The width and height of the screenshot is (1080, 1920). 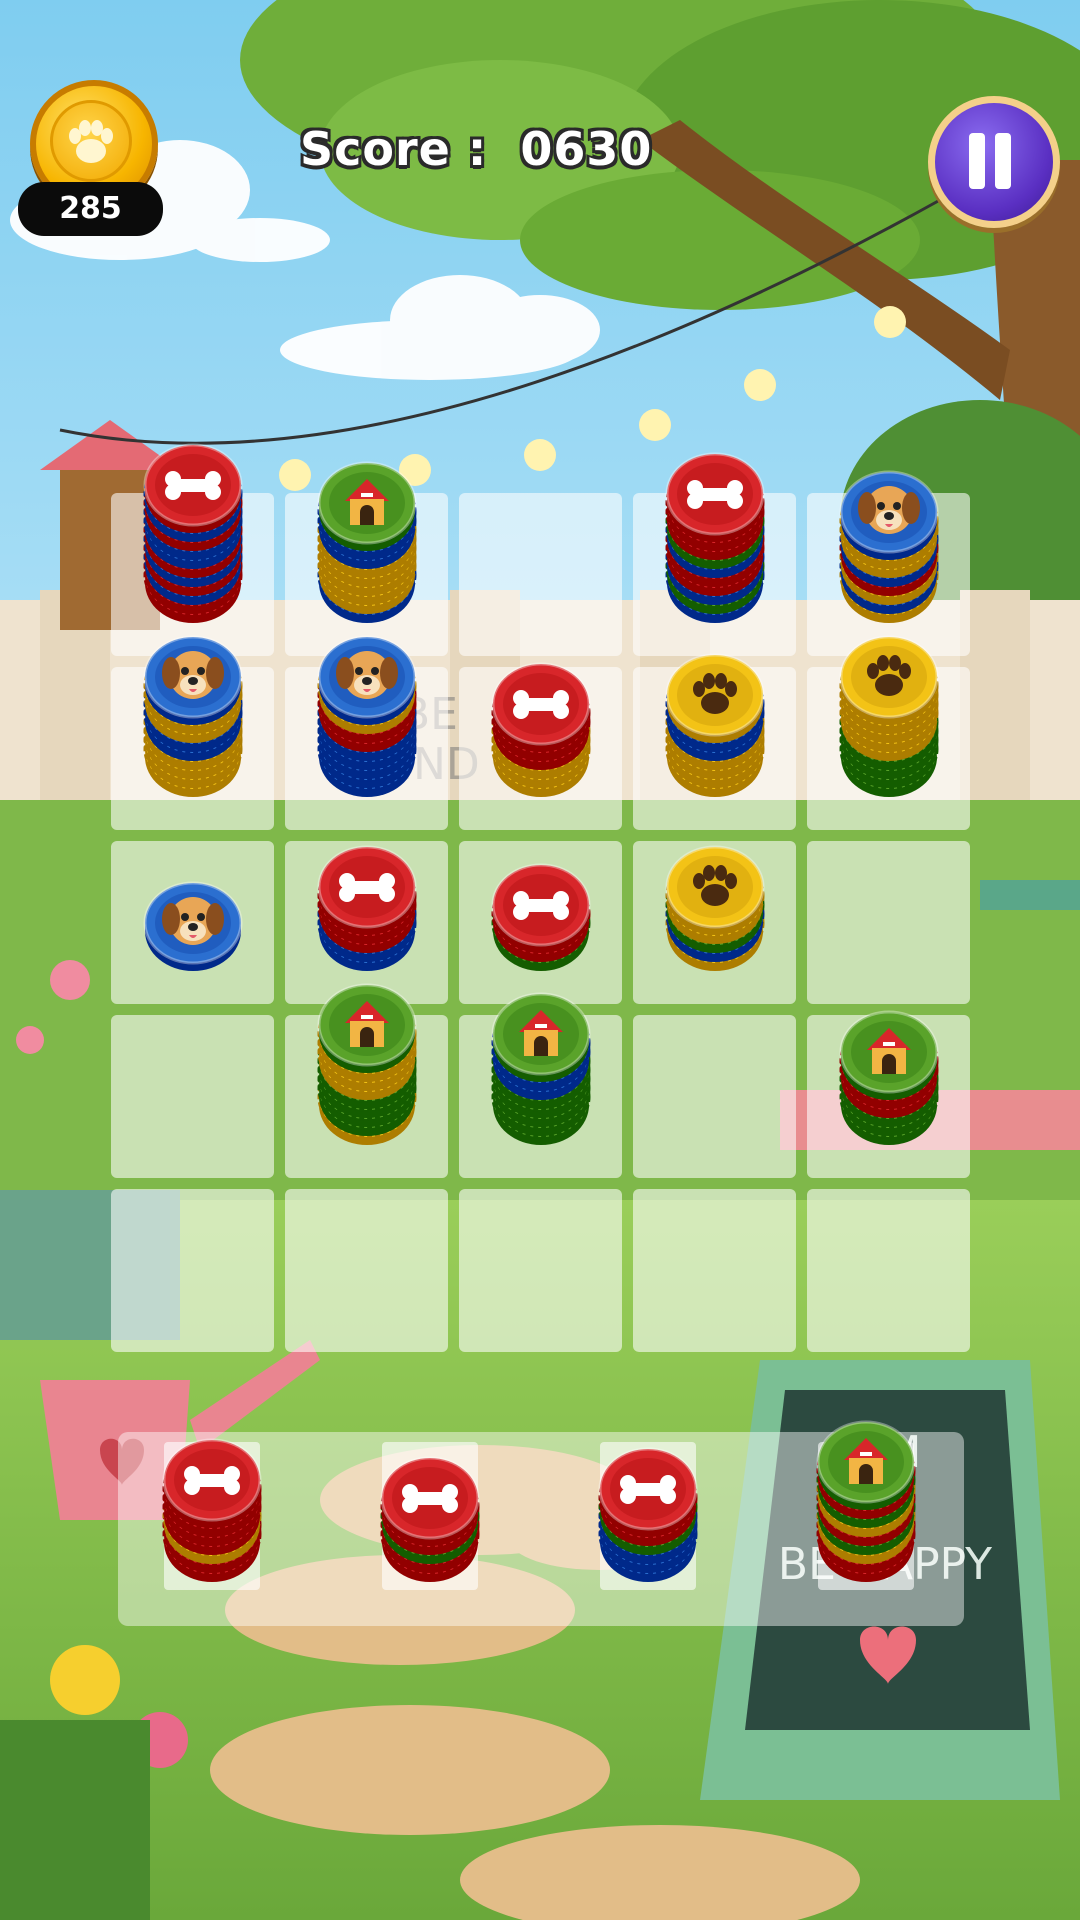 What do you see at coordinates (888, 1270) in the screenshot?
I see `board-cell-r5c5` at bounding box center [888, 1270].